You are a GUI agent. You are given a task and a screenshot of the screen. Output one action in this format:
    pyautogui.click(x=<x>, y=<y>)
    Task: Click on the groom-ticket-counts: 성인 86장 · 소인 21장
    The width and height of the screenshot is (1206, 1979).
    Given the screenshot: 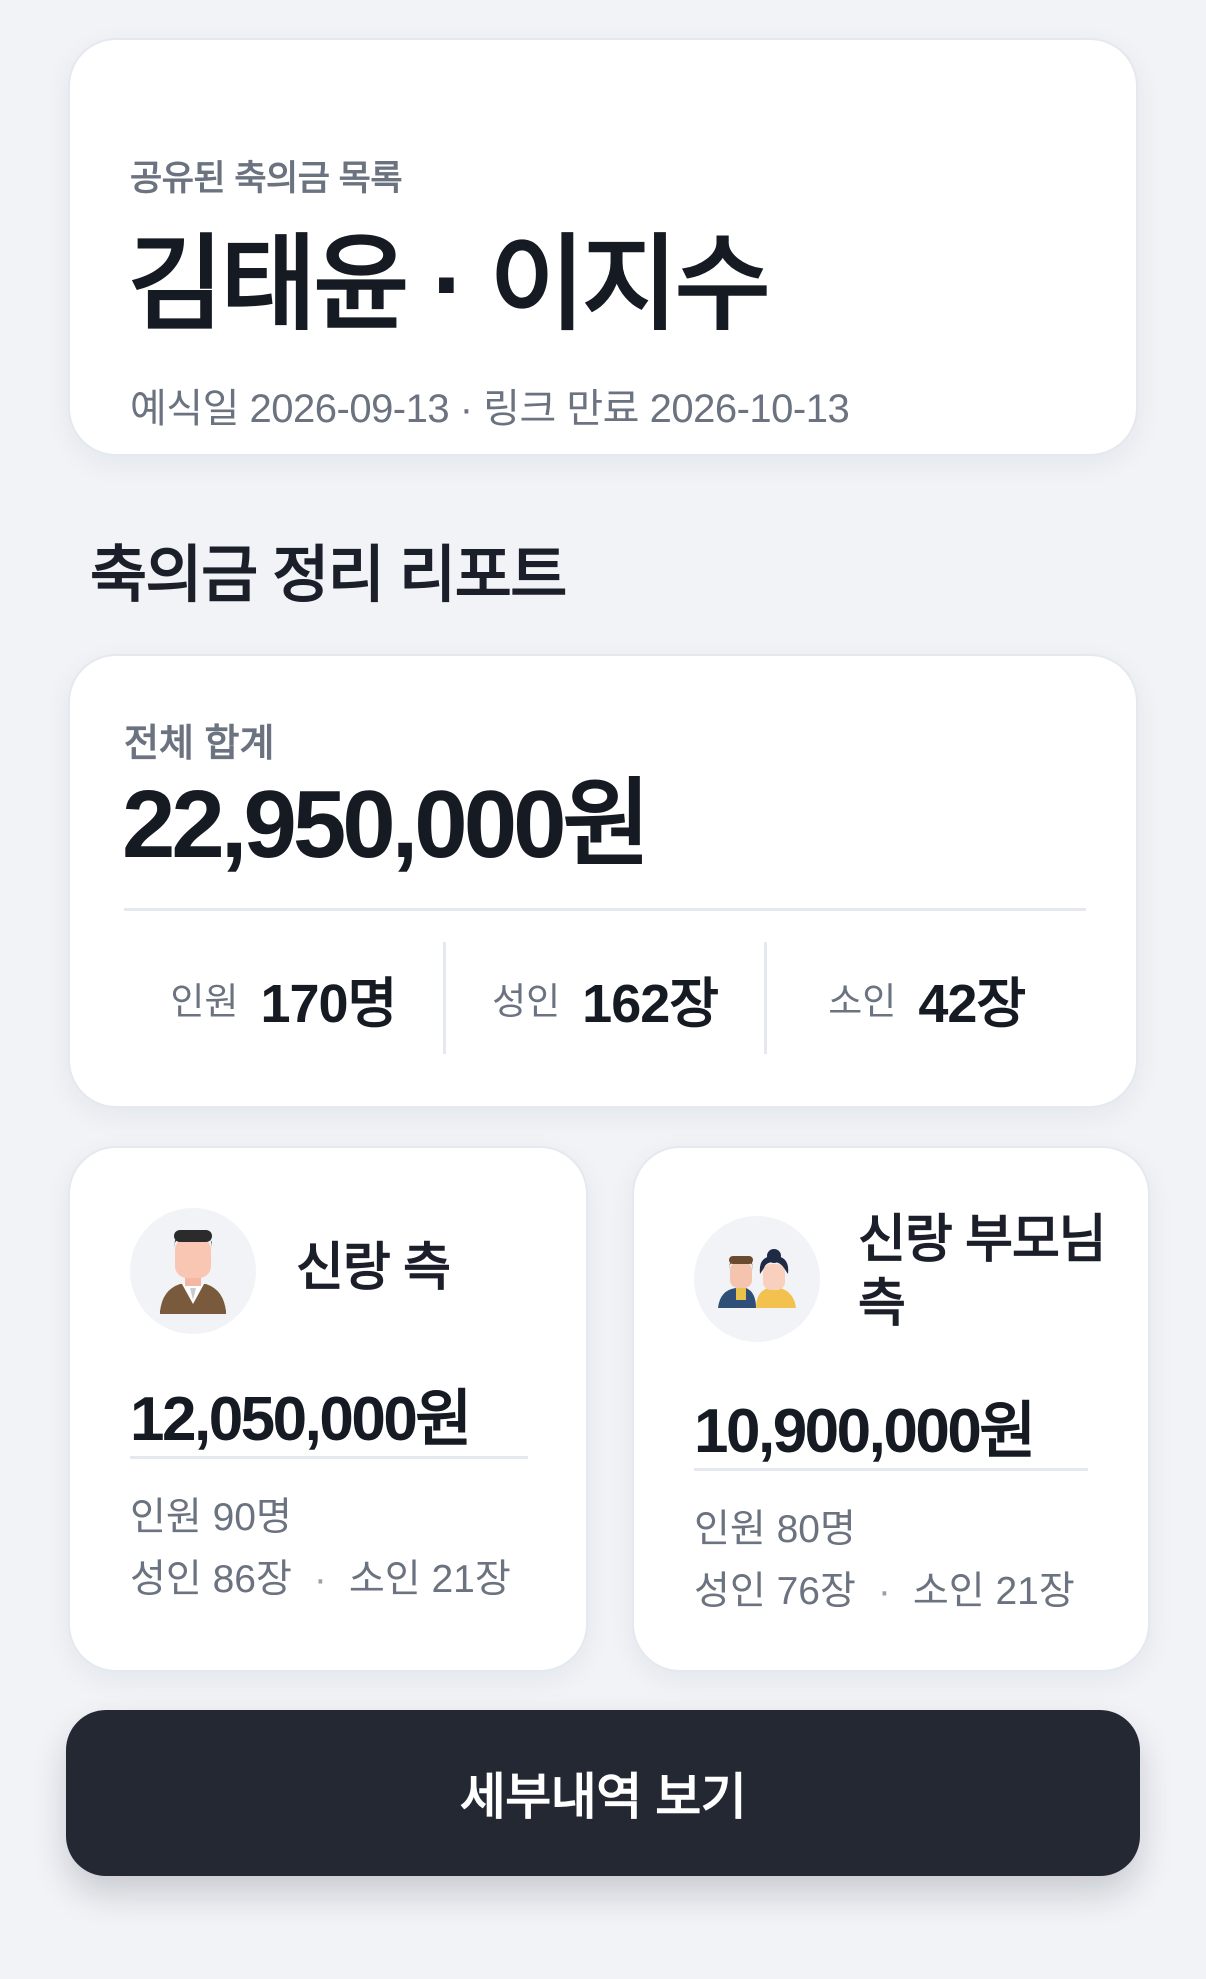 What is the action you would take?
    pyautogui.click(x=320, y=1576)
    